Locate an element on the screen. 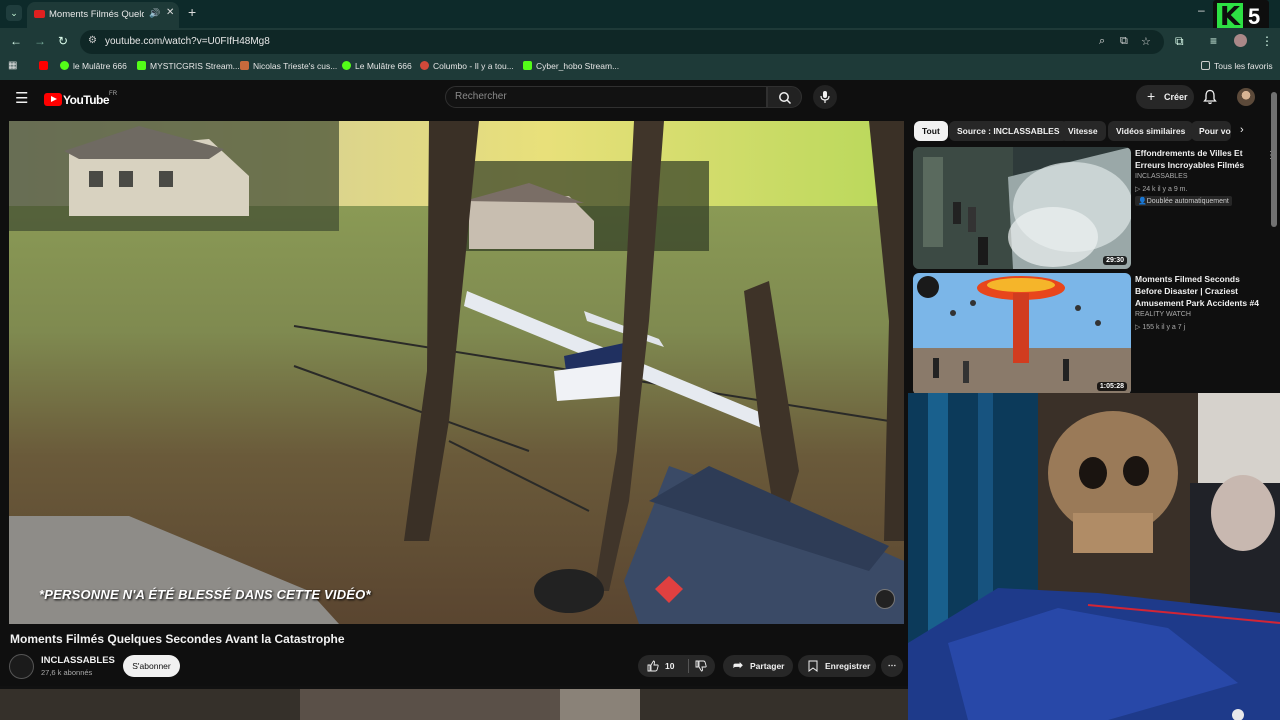  search-icon is located at coordinates (784, 98).